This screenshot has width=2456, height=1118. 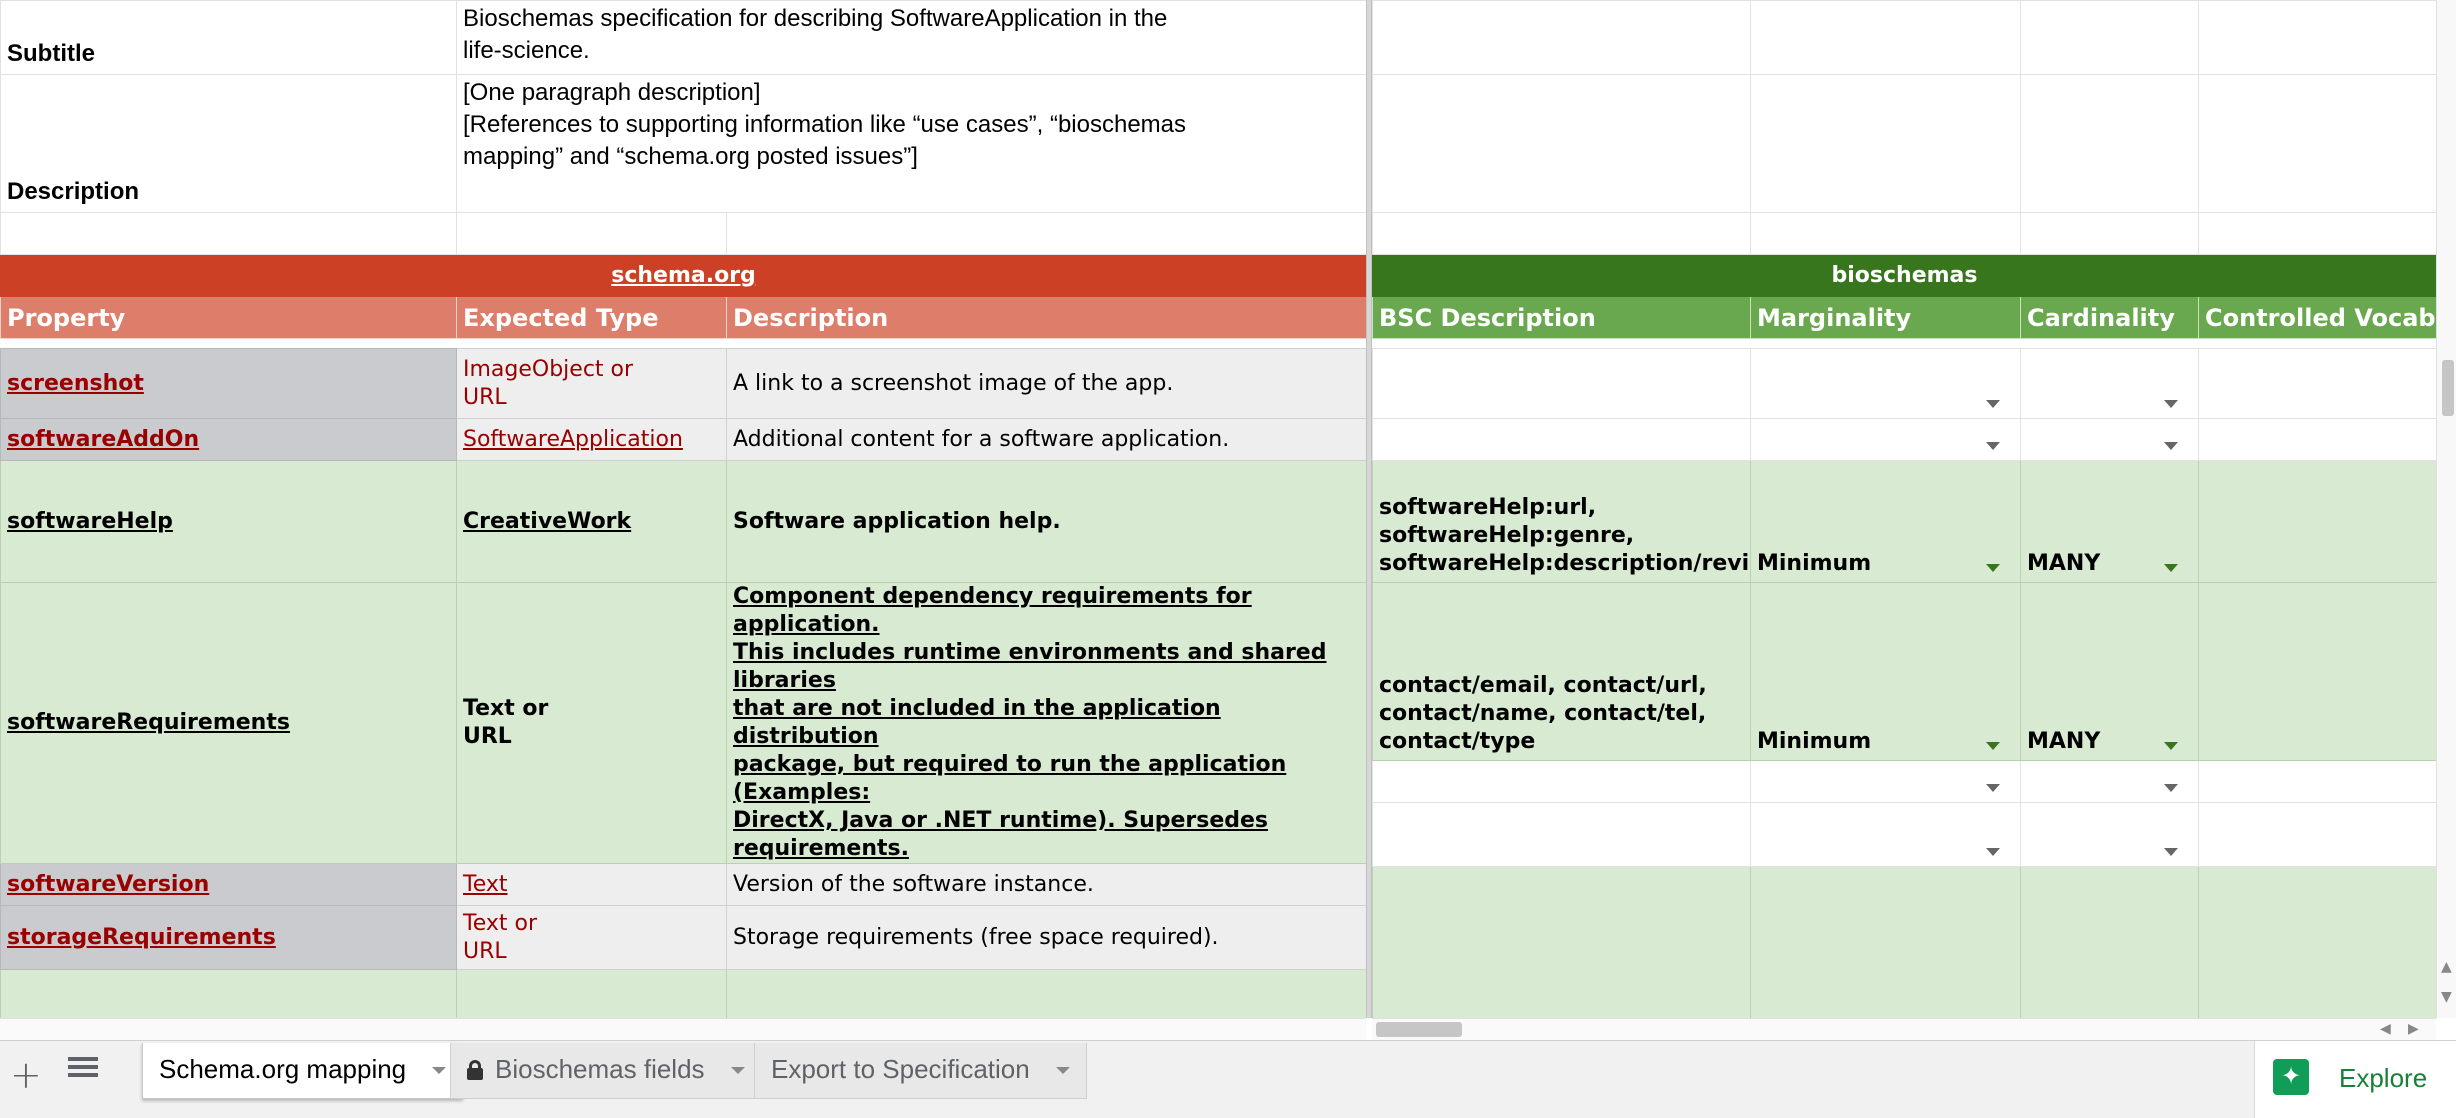 What do you see at coordinates (2317, 317) in the screenshot?
I see `column-header-controlled-vocabulary: Controlled Vocabu` at bounding box center [2317, 317].